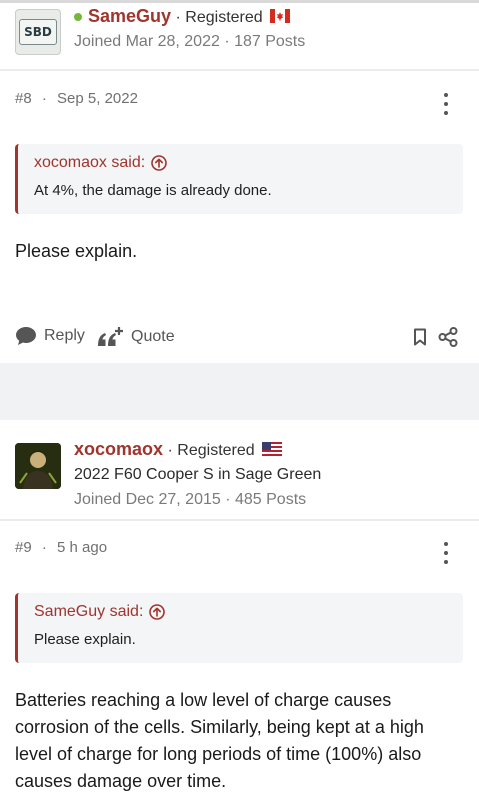 The height and width of the screenshot is (800, 479). Describe the element at coordinates (420, 337) in the screenshot. I see `bookmark-icon` at that location.